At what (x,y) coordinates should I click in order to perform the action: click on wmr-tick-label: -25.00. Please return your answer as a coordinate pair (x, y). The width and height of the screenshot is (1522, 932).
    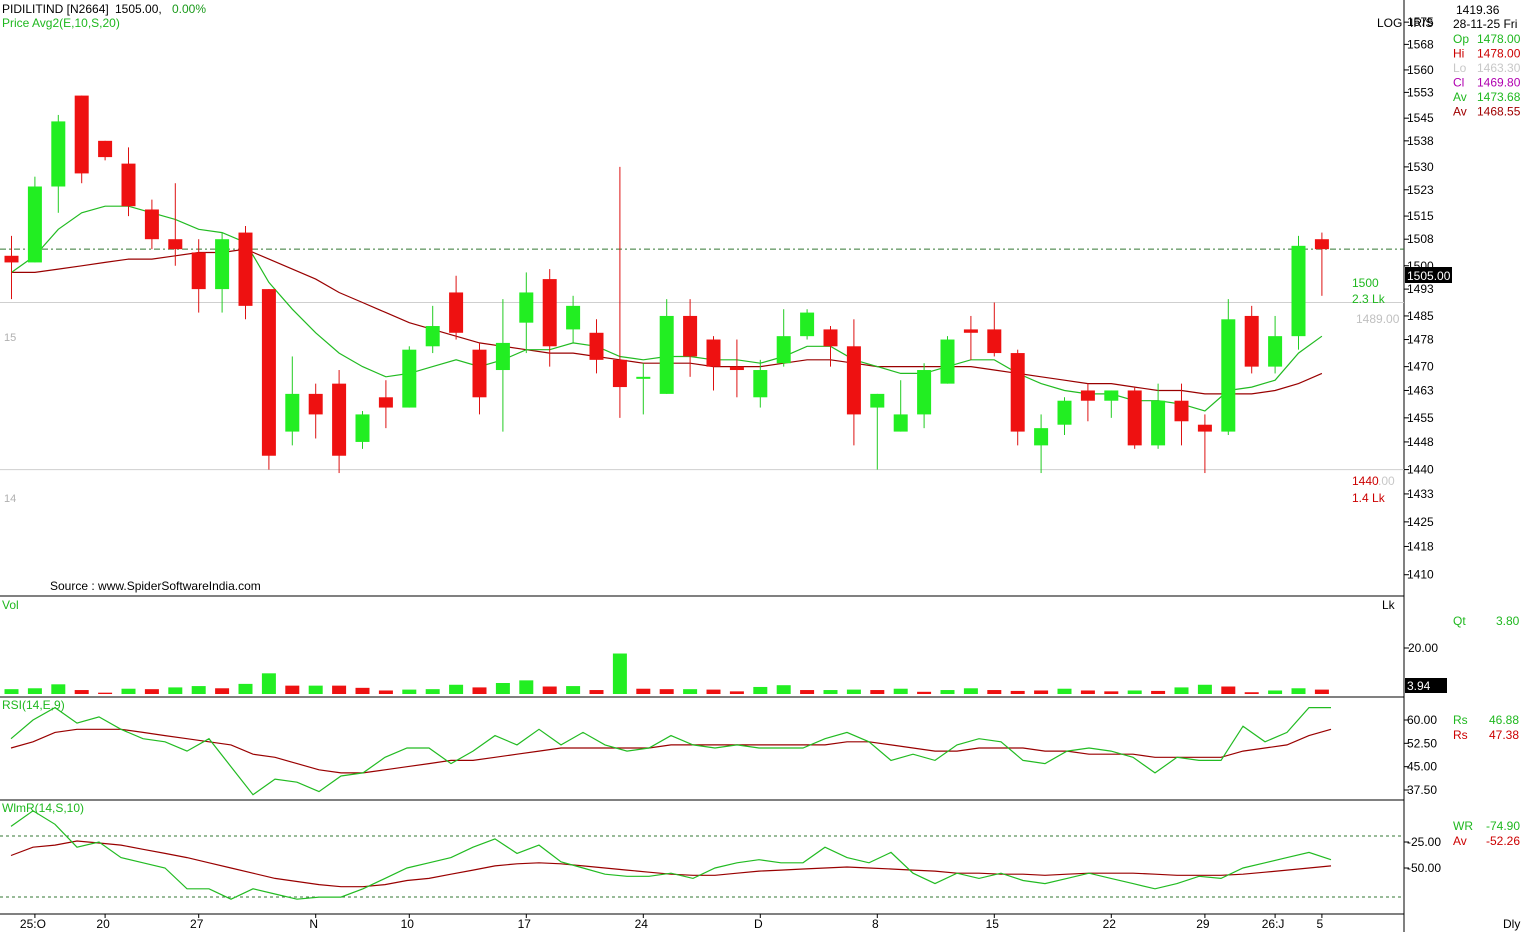
    Looking at the image, I should click on (1424, 842).